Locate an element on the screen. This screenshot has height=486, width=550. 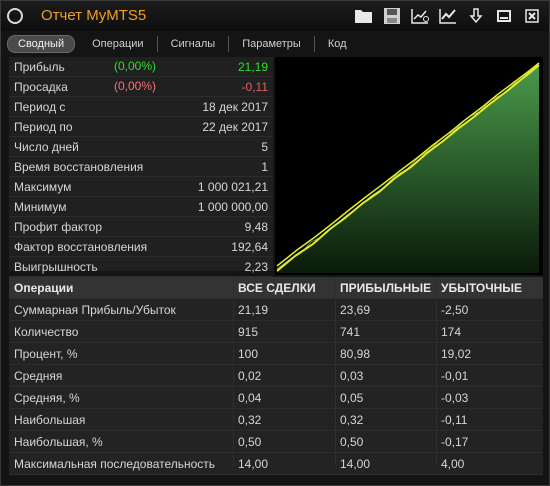
table-header: ПРИБЫЛЬНЫЕ is located at coordinates (386, 288).